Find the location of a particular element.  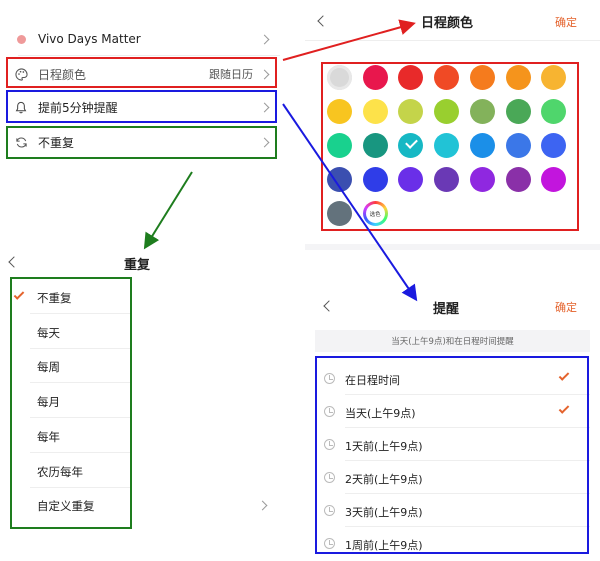

arrow-blue is located at coordinates (350, 202).